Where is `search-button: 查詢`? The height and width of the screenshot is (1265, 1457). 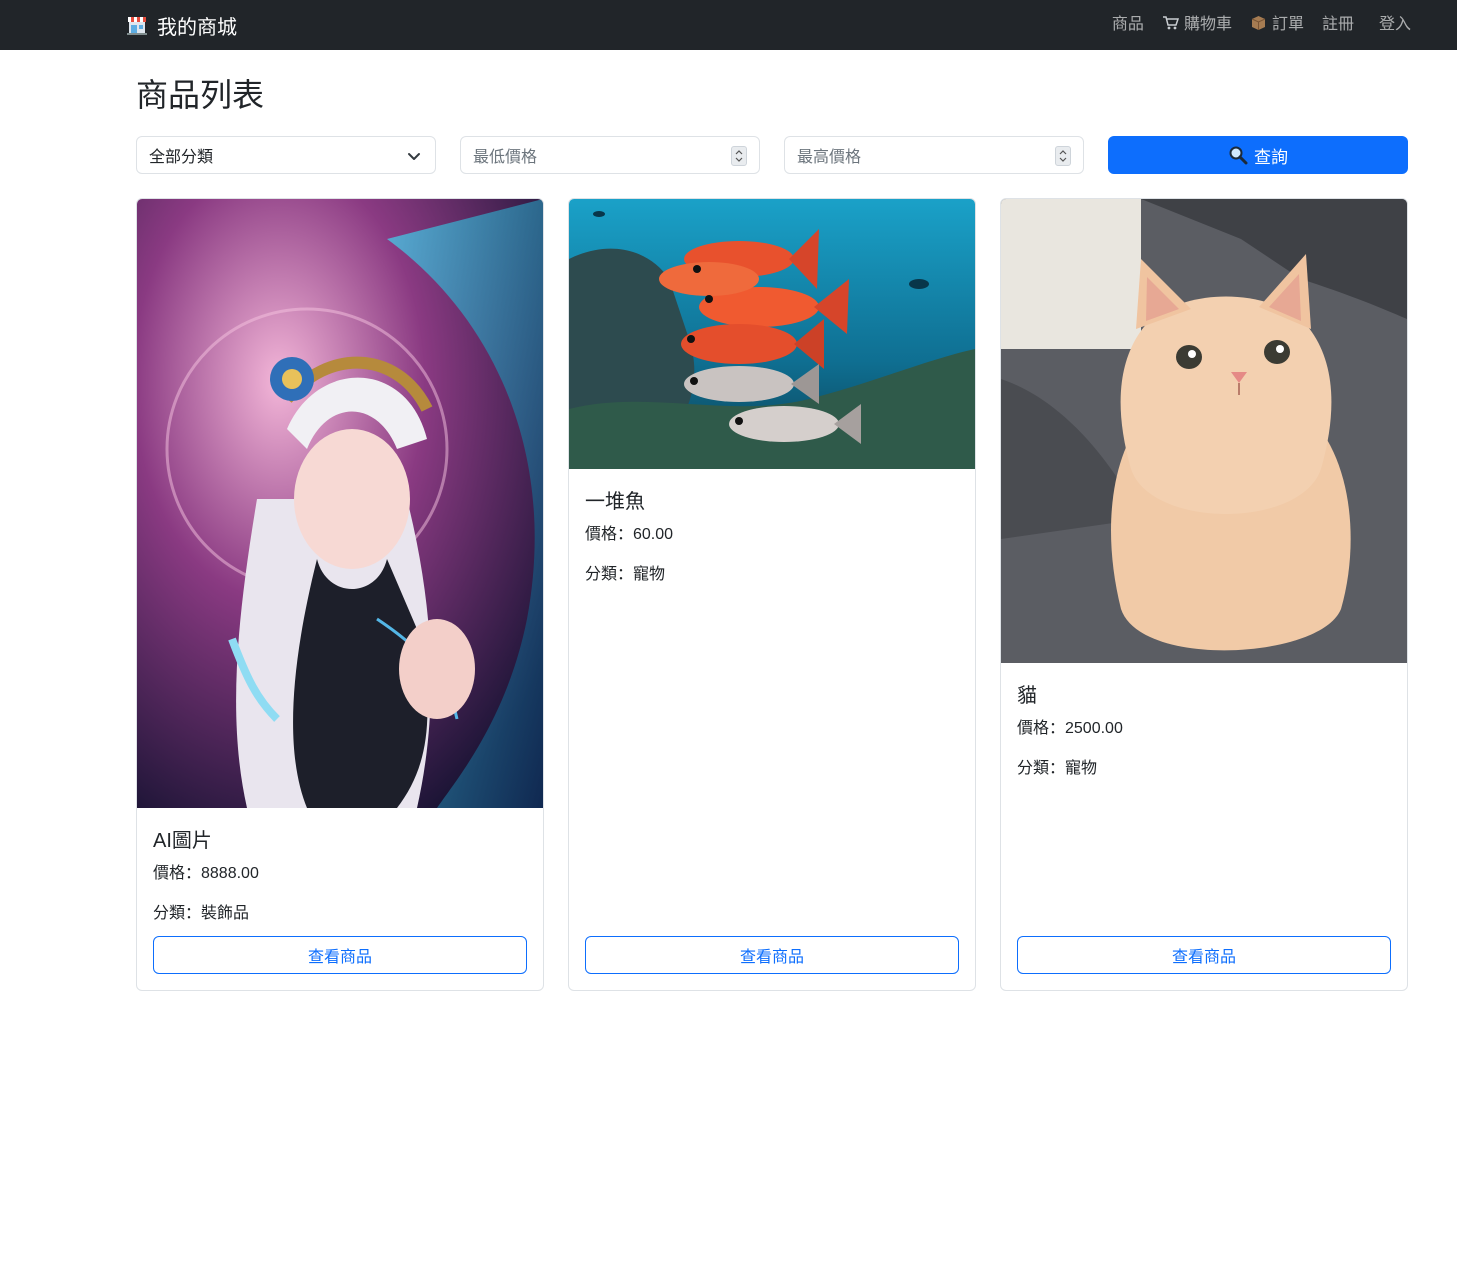 search-button: 查詢 is located at coordinates (1258, 155).